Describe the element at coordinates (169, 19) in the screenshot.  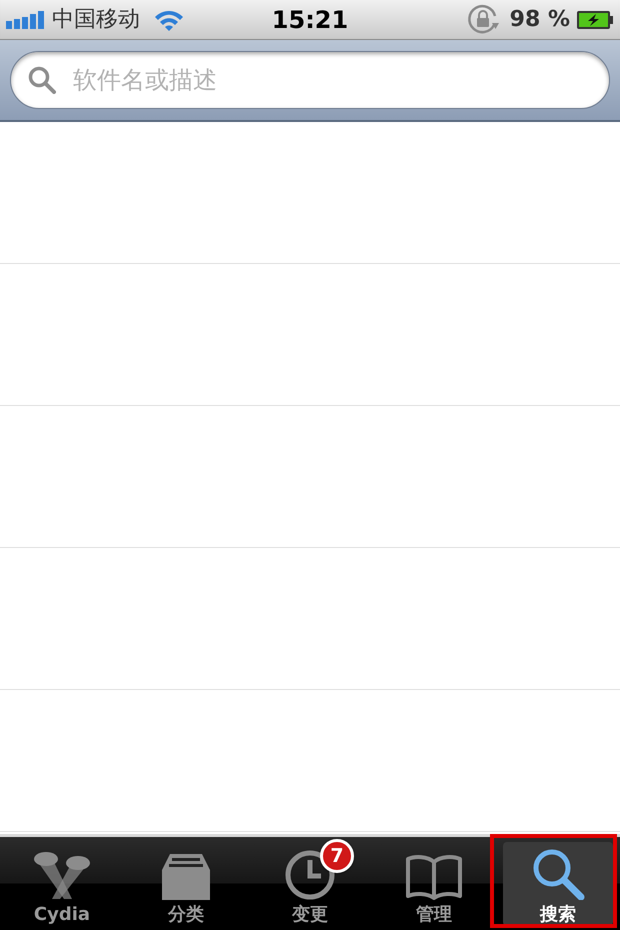
I see `wifi-icon` at that location.